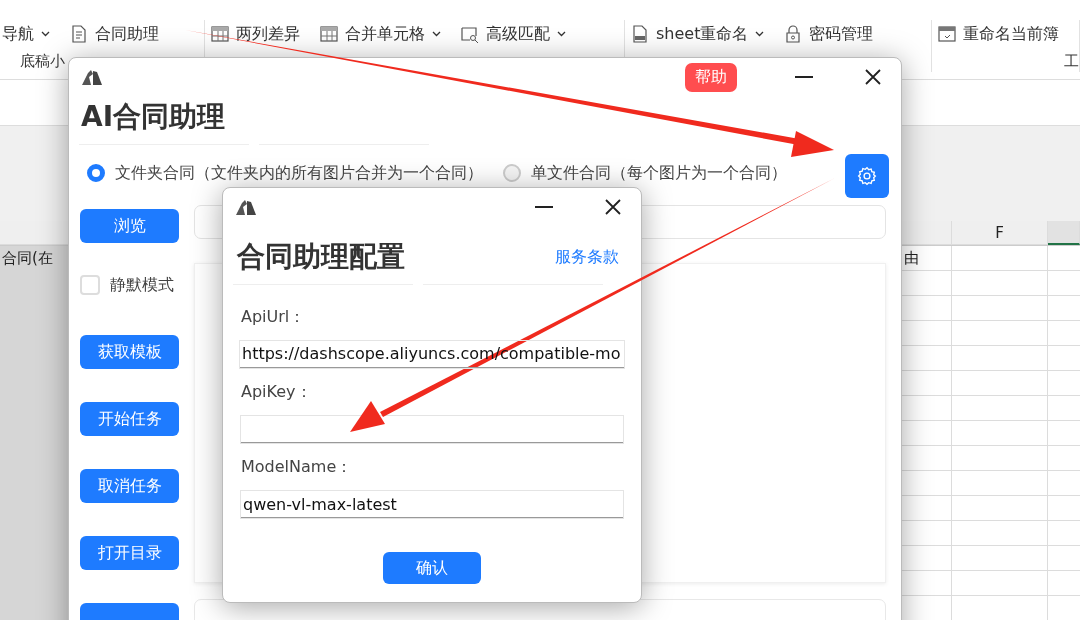 Image resolution: width=1080 pixels, height=620 pixels. Describe the element at coordinates (129, 486) in the screenshot. I see `action-button: 取消任务` at that location.